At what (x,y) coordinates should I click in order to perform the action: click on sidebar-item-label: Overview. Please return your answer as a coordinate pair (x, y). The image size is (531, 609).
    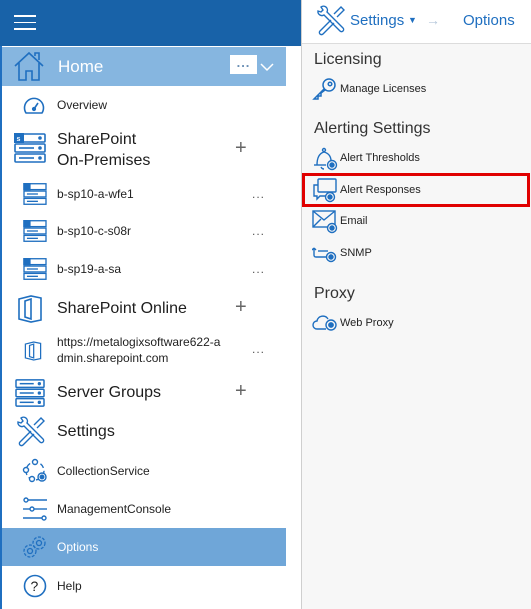
    Looking at the image, I should click on (82, 105).